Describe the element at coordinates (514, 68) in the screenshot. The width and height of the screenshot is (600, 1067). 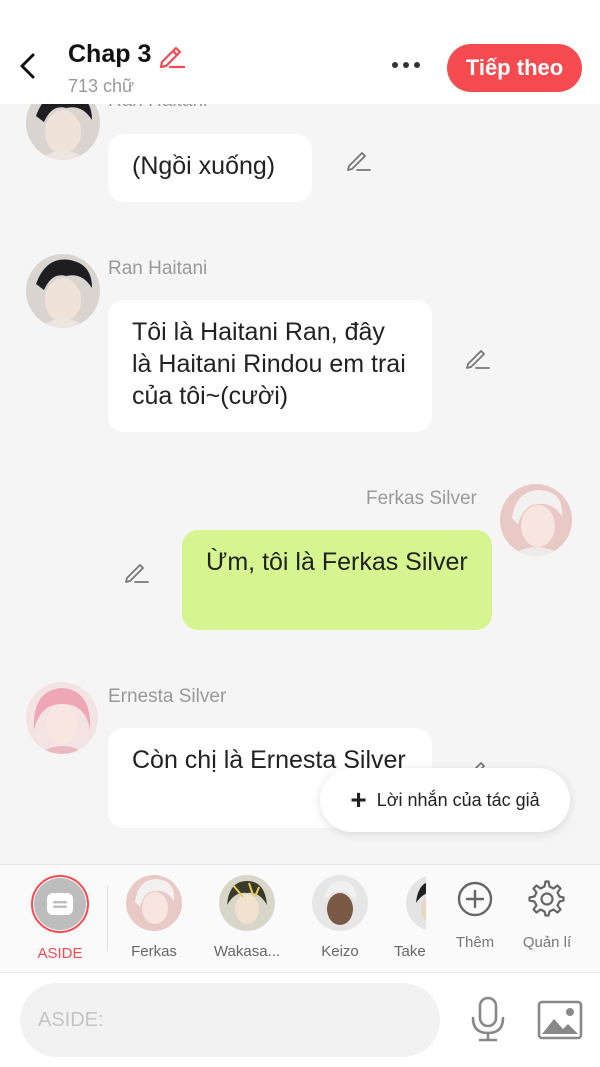
I see `next-button: Tiếp theo` at that location.